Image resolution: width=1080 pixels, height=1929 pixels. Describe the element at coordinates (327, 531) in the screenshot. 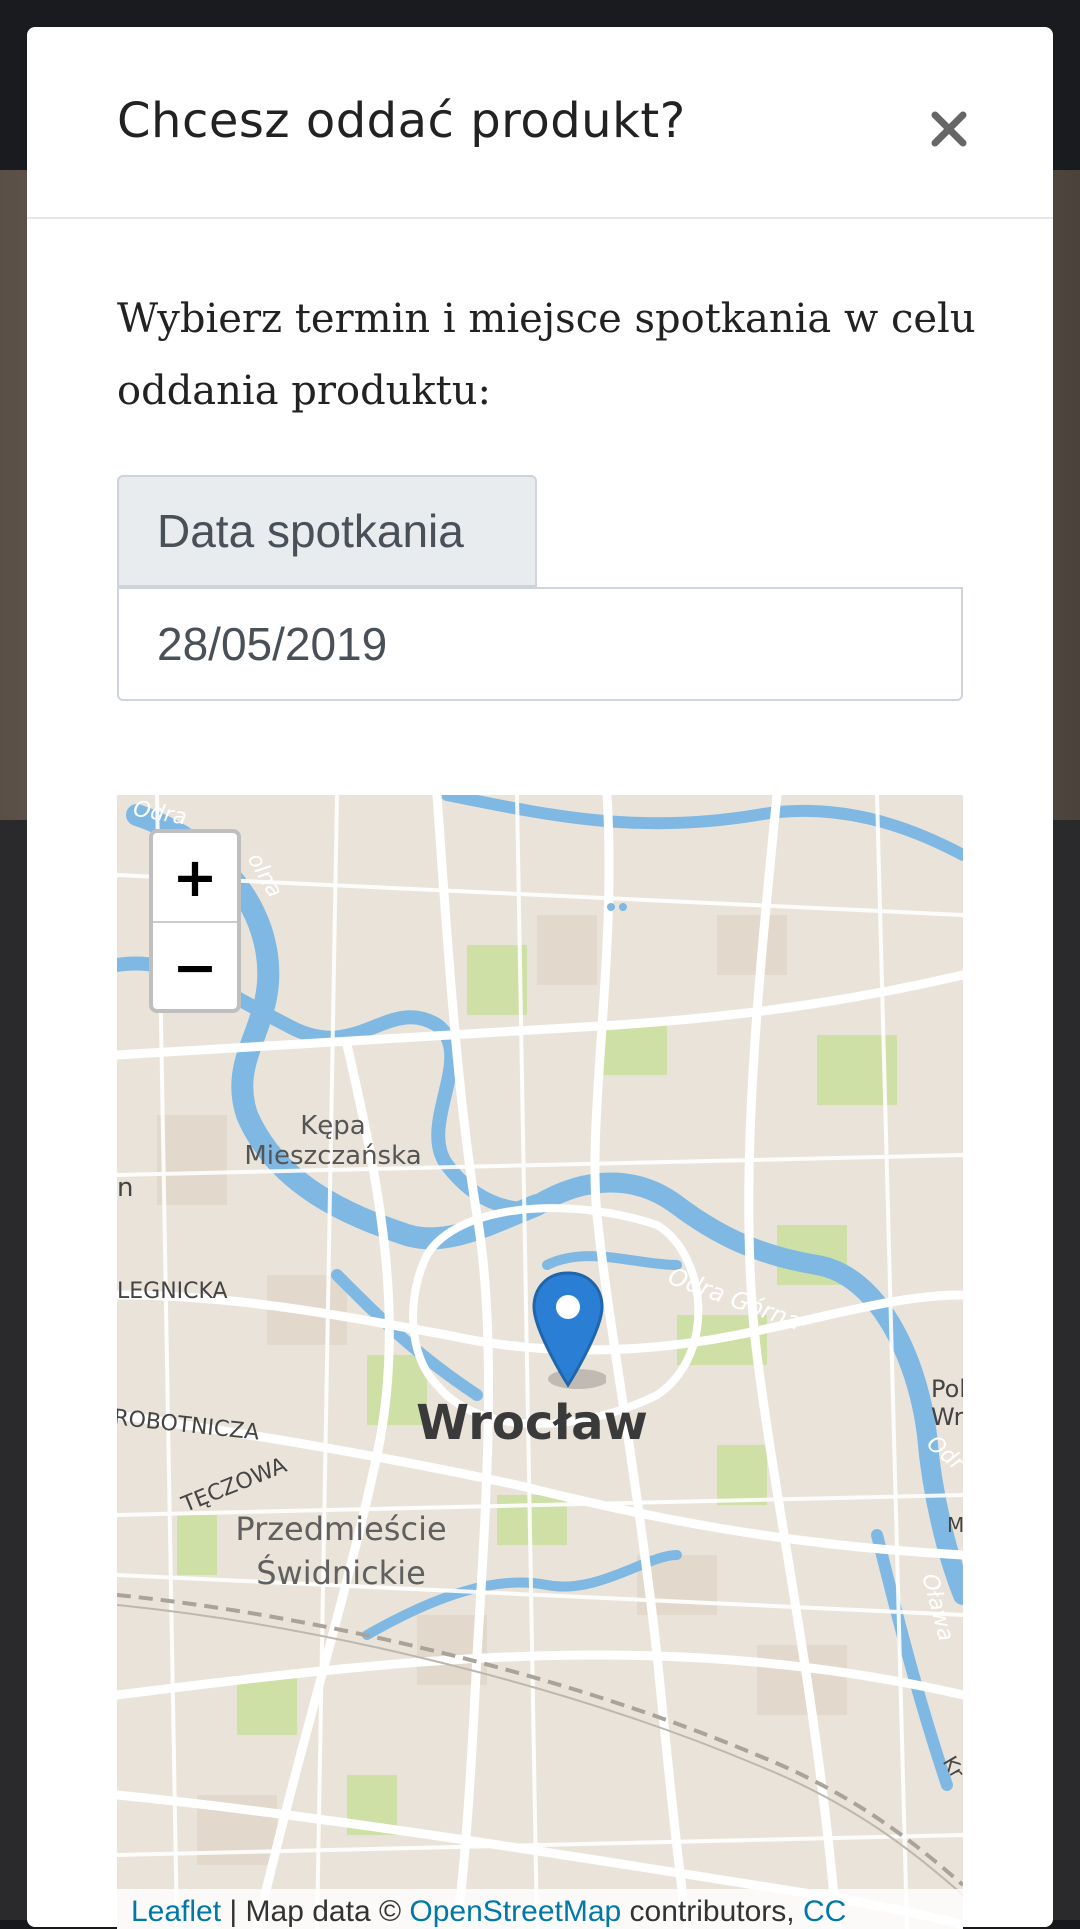

I see `date-addon-label: Data spotkania` at that location.